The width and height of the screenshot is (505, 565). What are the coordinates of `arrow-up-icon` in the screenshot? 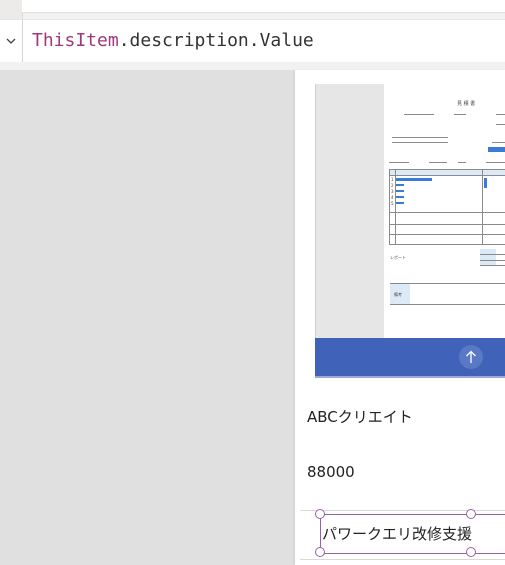 It's located at (471, 357).